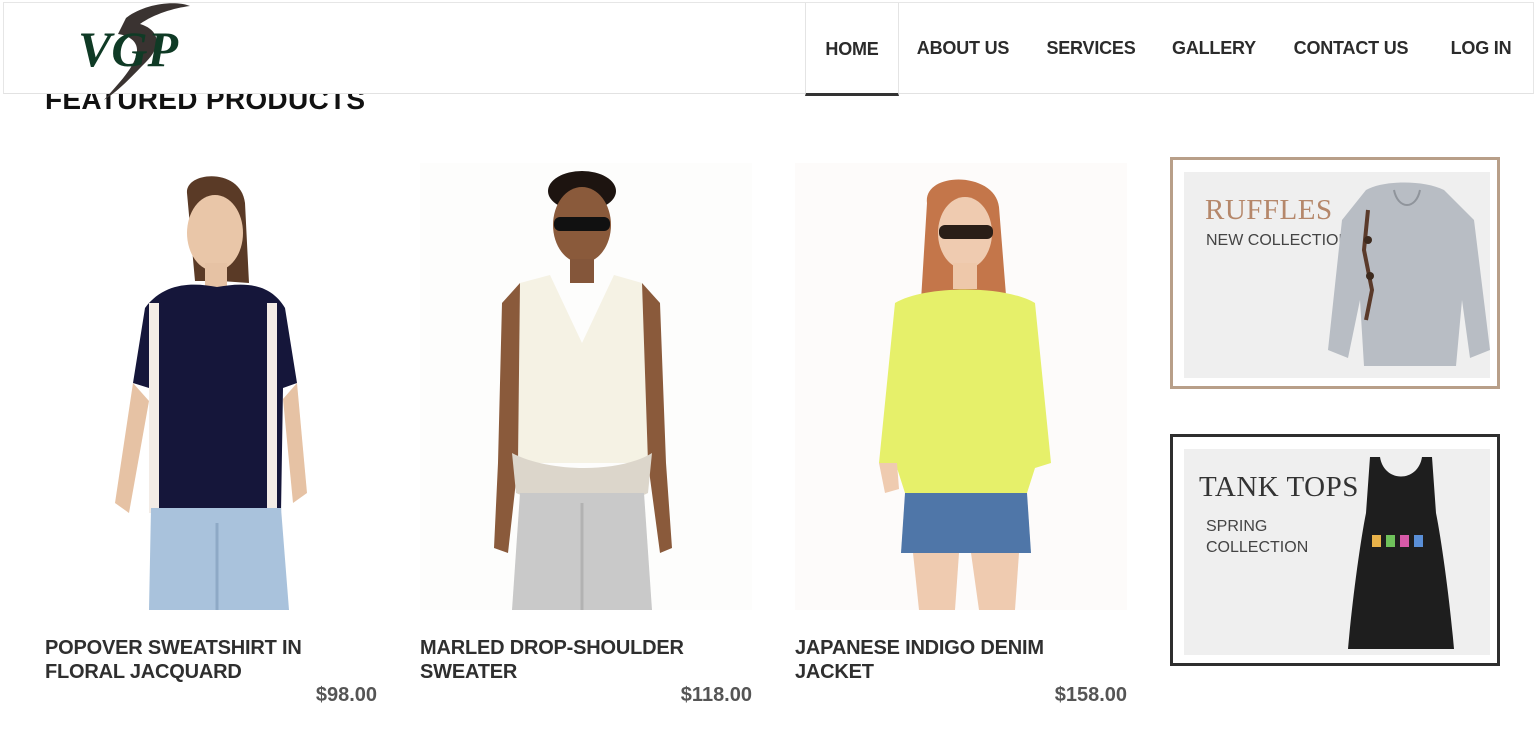  What do you see at coordinates (1351, 48) in the screenshot?
I see `nav-contact-us: CONTACT US` at bounding box center [1351, 48].